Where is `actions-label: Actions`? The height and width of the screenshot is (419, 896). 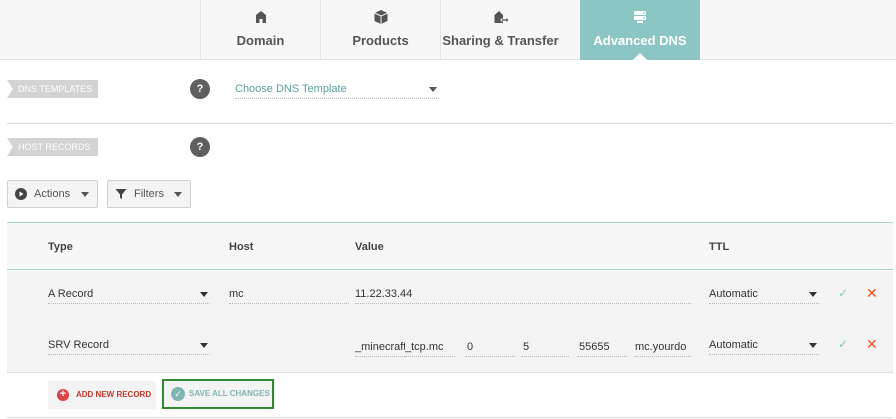 actions-label: Actions is located at coordinates (52, 194).